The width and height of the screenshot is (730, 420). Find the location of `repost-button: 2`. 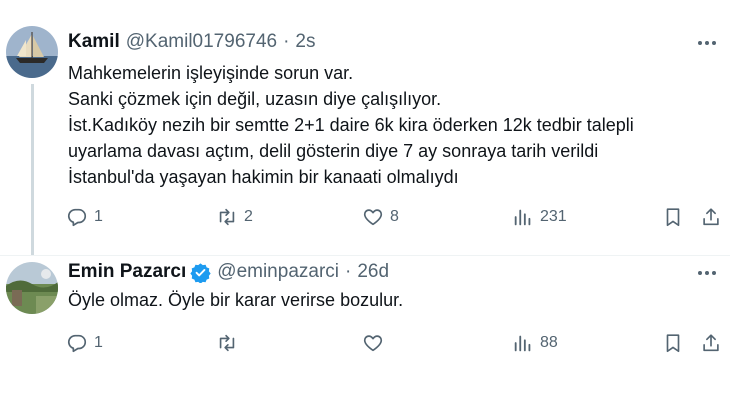

repost-button: 2 is located at coordinates (234, 217).